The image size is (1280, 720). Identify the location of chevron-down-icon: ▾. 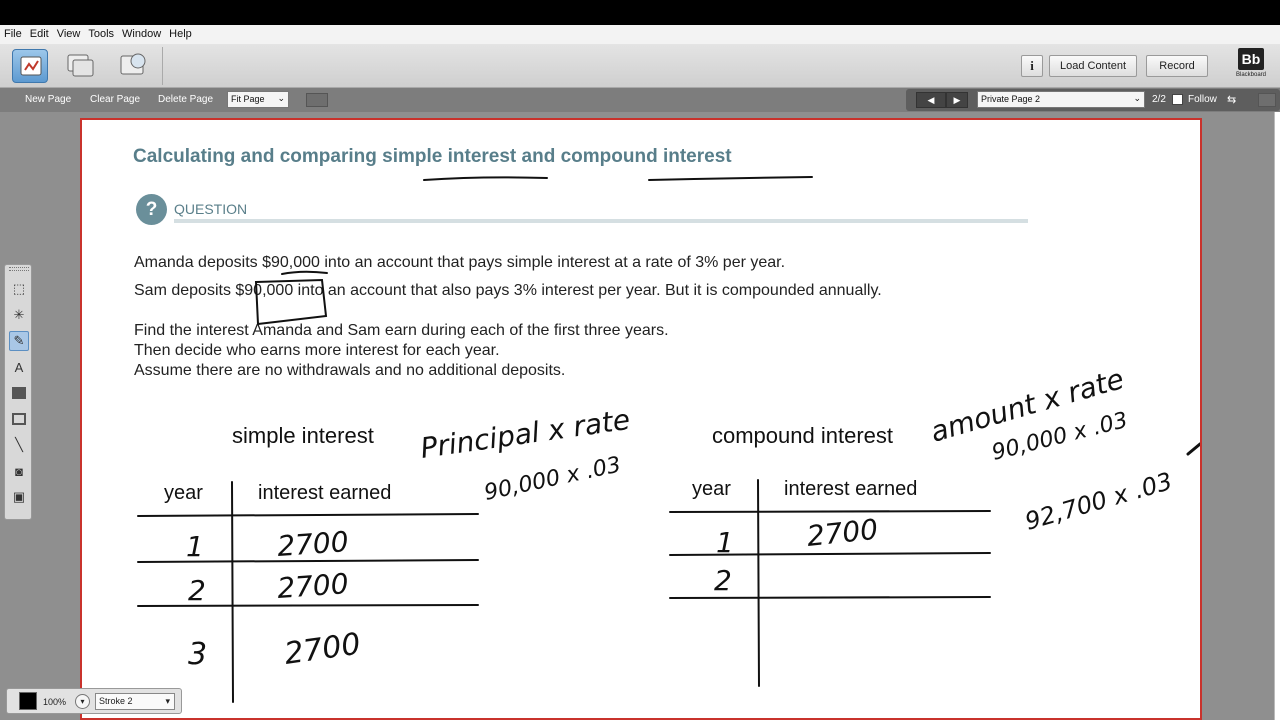
(167, 701).